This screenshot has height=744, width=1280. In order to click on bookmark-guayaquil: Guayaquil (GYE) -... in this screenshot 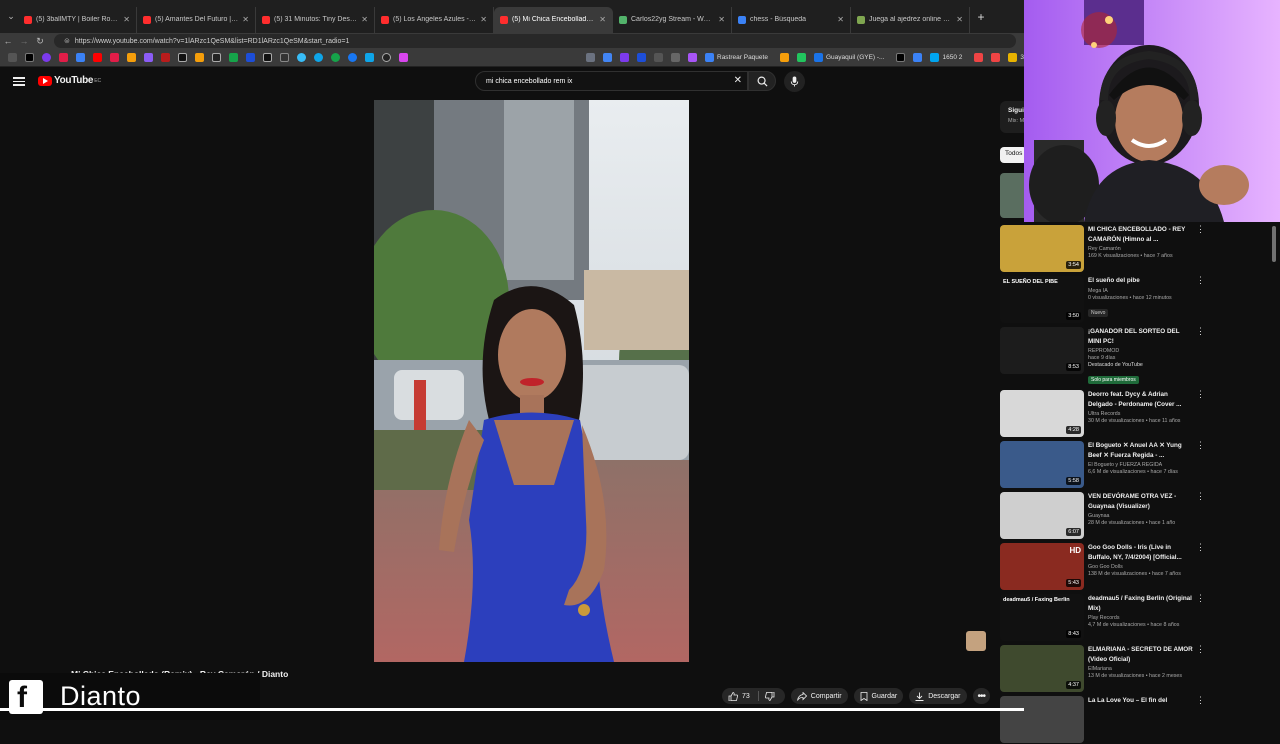, I will do `click(847, 57)`.